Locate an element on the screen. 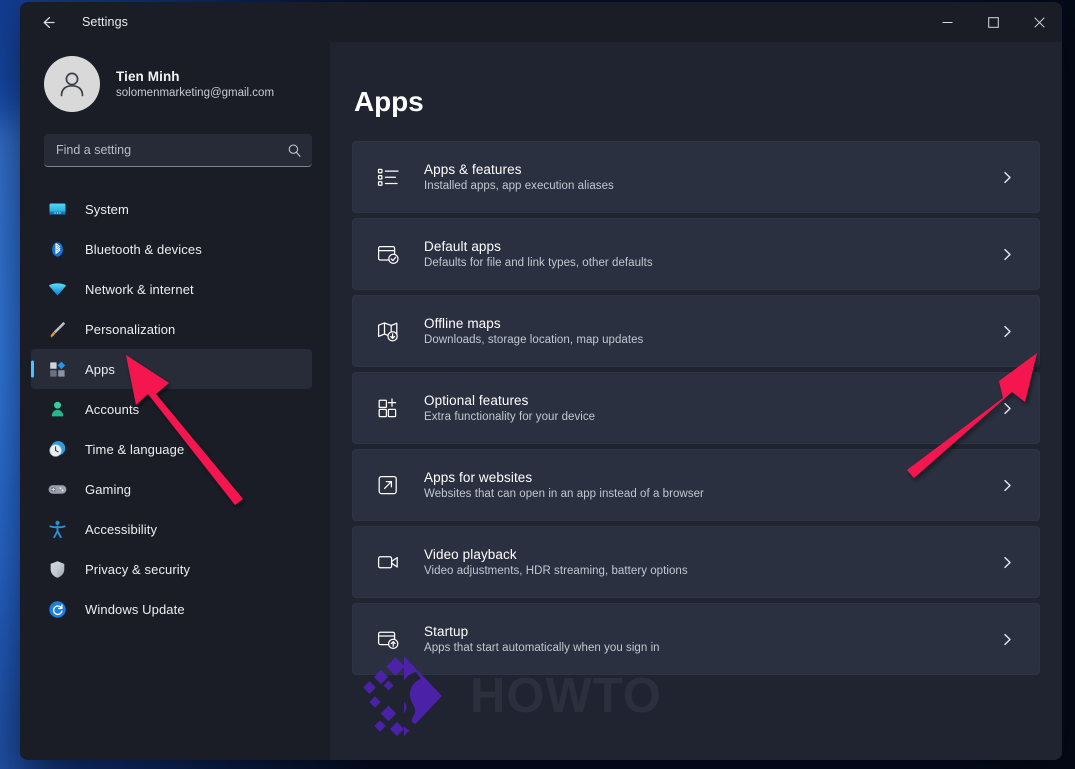 The height and width of the screenshot is (769, 1075). window-controls is located at coordinates (993, 22).